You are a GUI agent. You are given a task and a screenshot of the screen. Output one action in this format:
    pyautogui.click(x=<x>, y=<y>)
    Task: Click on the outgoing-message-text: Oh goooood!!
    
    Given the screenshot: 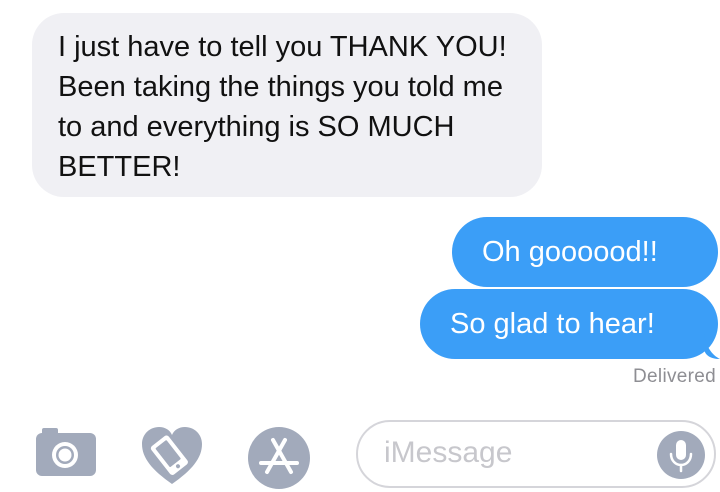 What is the action you would take?
    pyautogui.click(x=570, y=252)
    